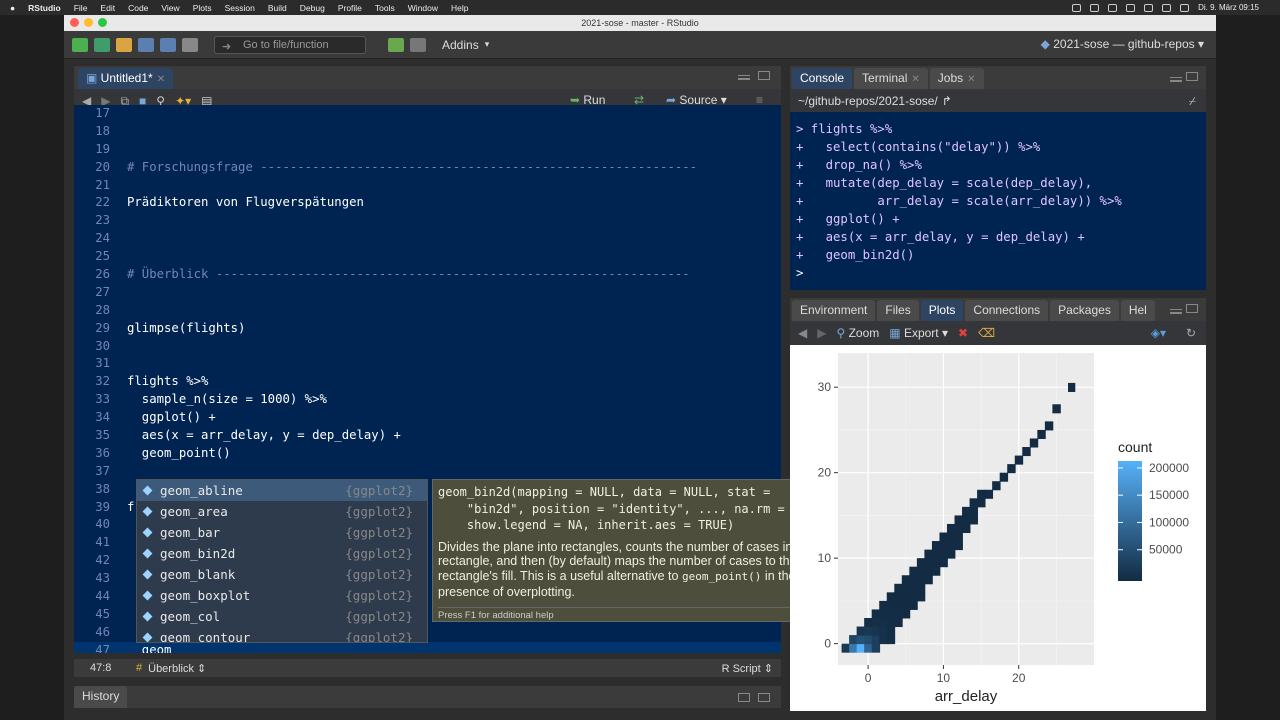 The height and width of the screenshot is (720, 1280). I want to click on bluetooth-icon, so click(1149, 7).